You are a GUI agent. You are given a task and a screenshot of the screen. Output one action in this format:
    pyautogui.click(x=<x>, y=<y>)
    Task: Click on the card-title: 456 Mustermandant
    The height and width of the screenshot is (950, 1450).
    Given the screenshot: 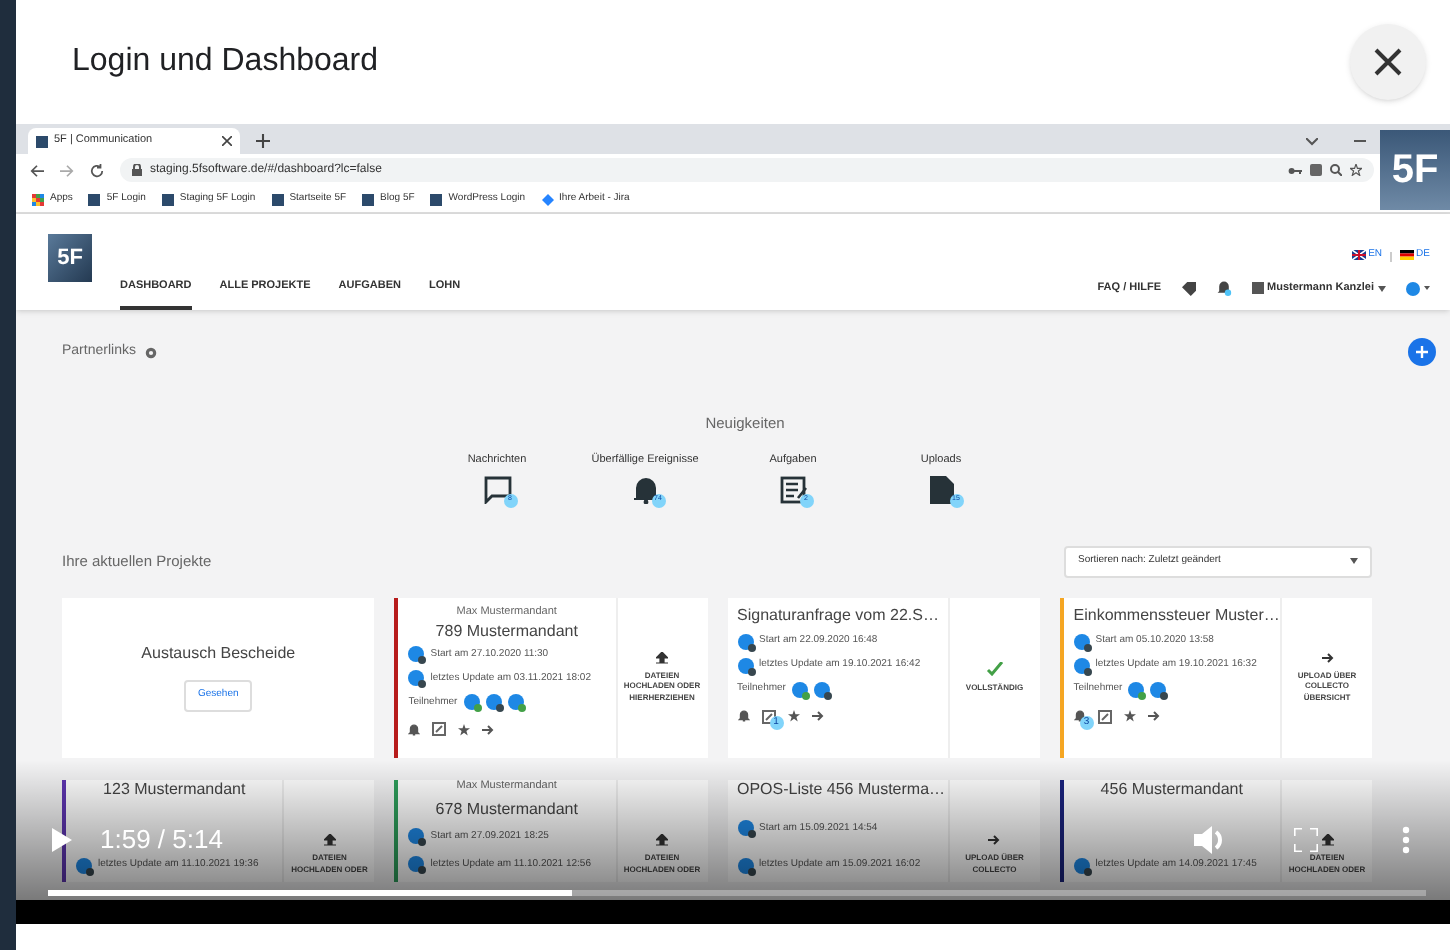 What is the action you would take?
    pyautogui.click(x=1171, y=789)
    